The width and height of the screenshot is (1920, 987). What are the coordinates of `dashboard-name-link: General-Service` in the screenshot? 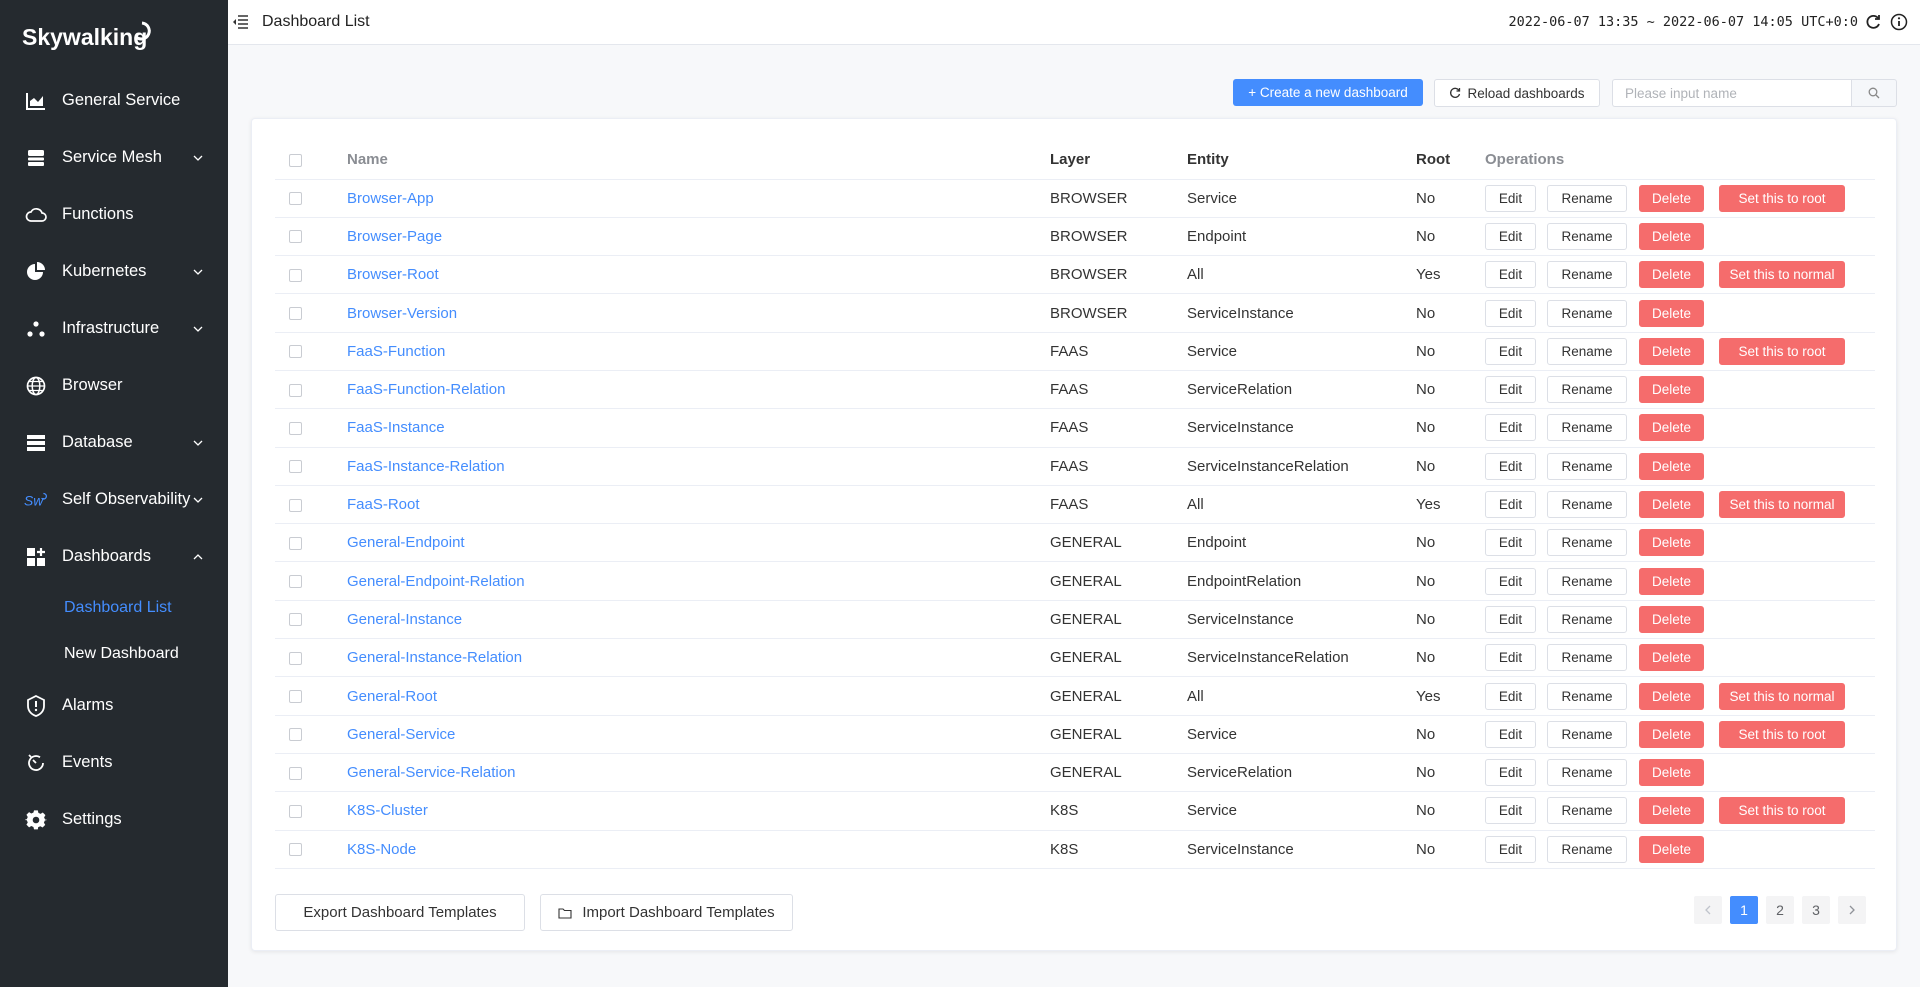 It's located at (401, 734).